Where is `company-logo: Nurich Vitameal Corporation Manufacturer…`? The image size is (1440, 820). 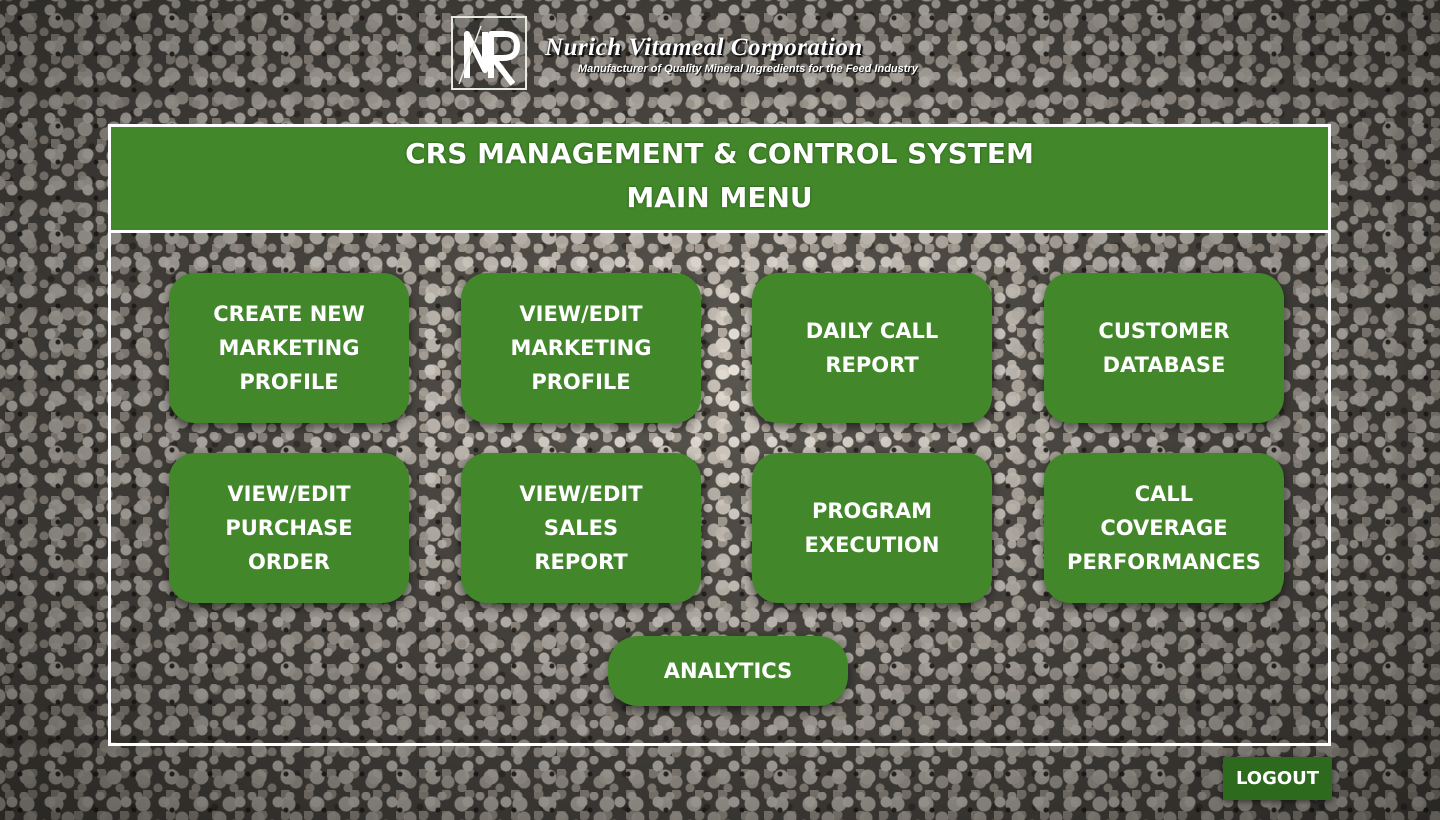
company-logo: Nurich Vitameal Corporation Manufacturer… is located at coordinates (731, 55).